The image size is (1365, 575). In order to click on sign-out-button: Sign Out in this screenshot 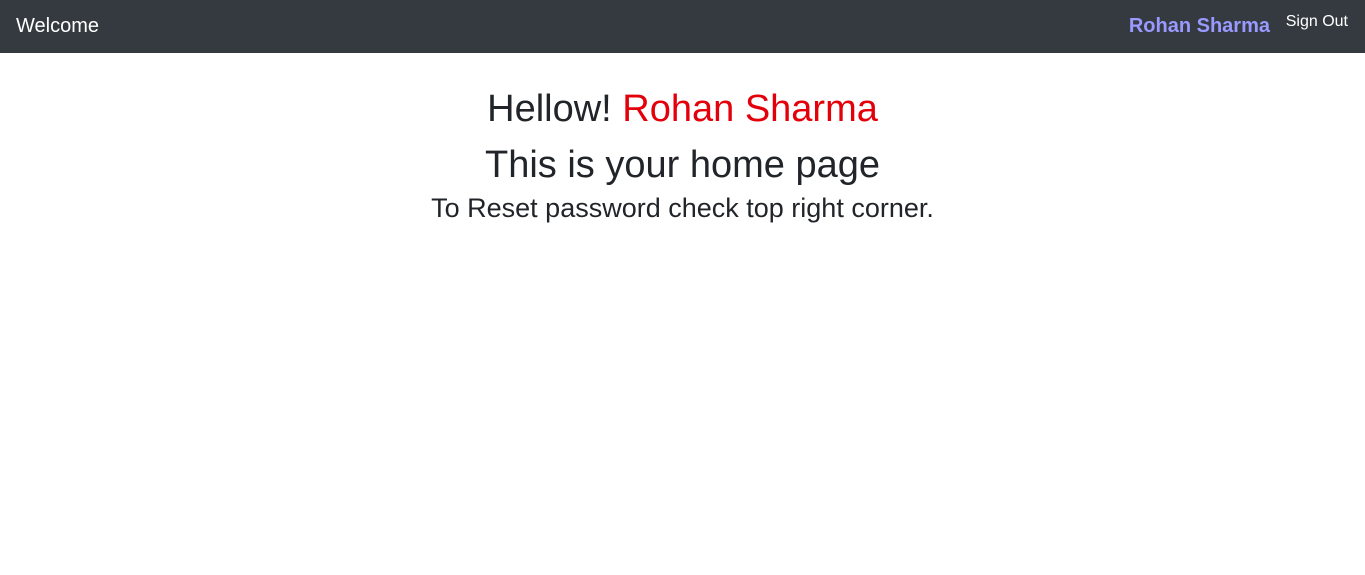, I will do `click(1317, 22)`.